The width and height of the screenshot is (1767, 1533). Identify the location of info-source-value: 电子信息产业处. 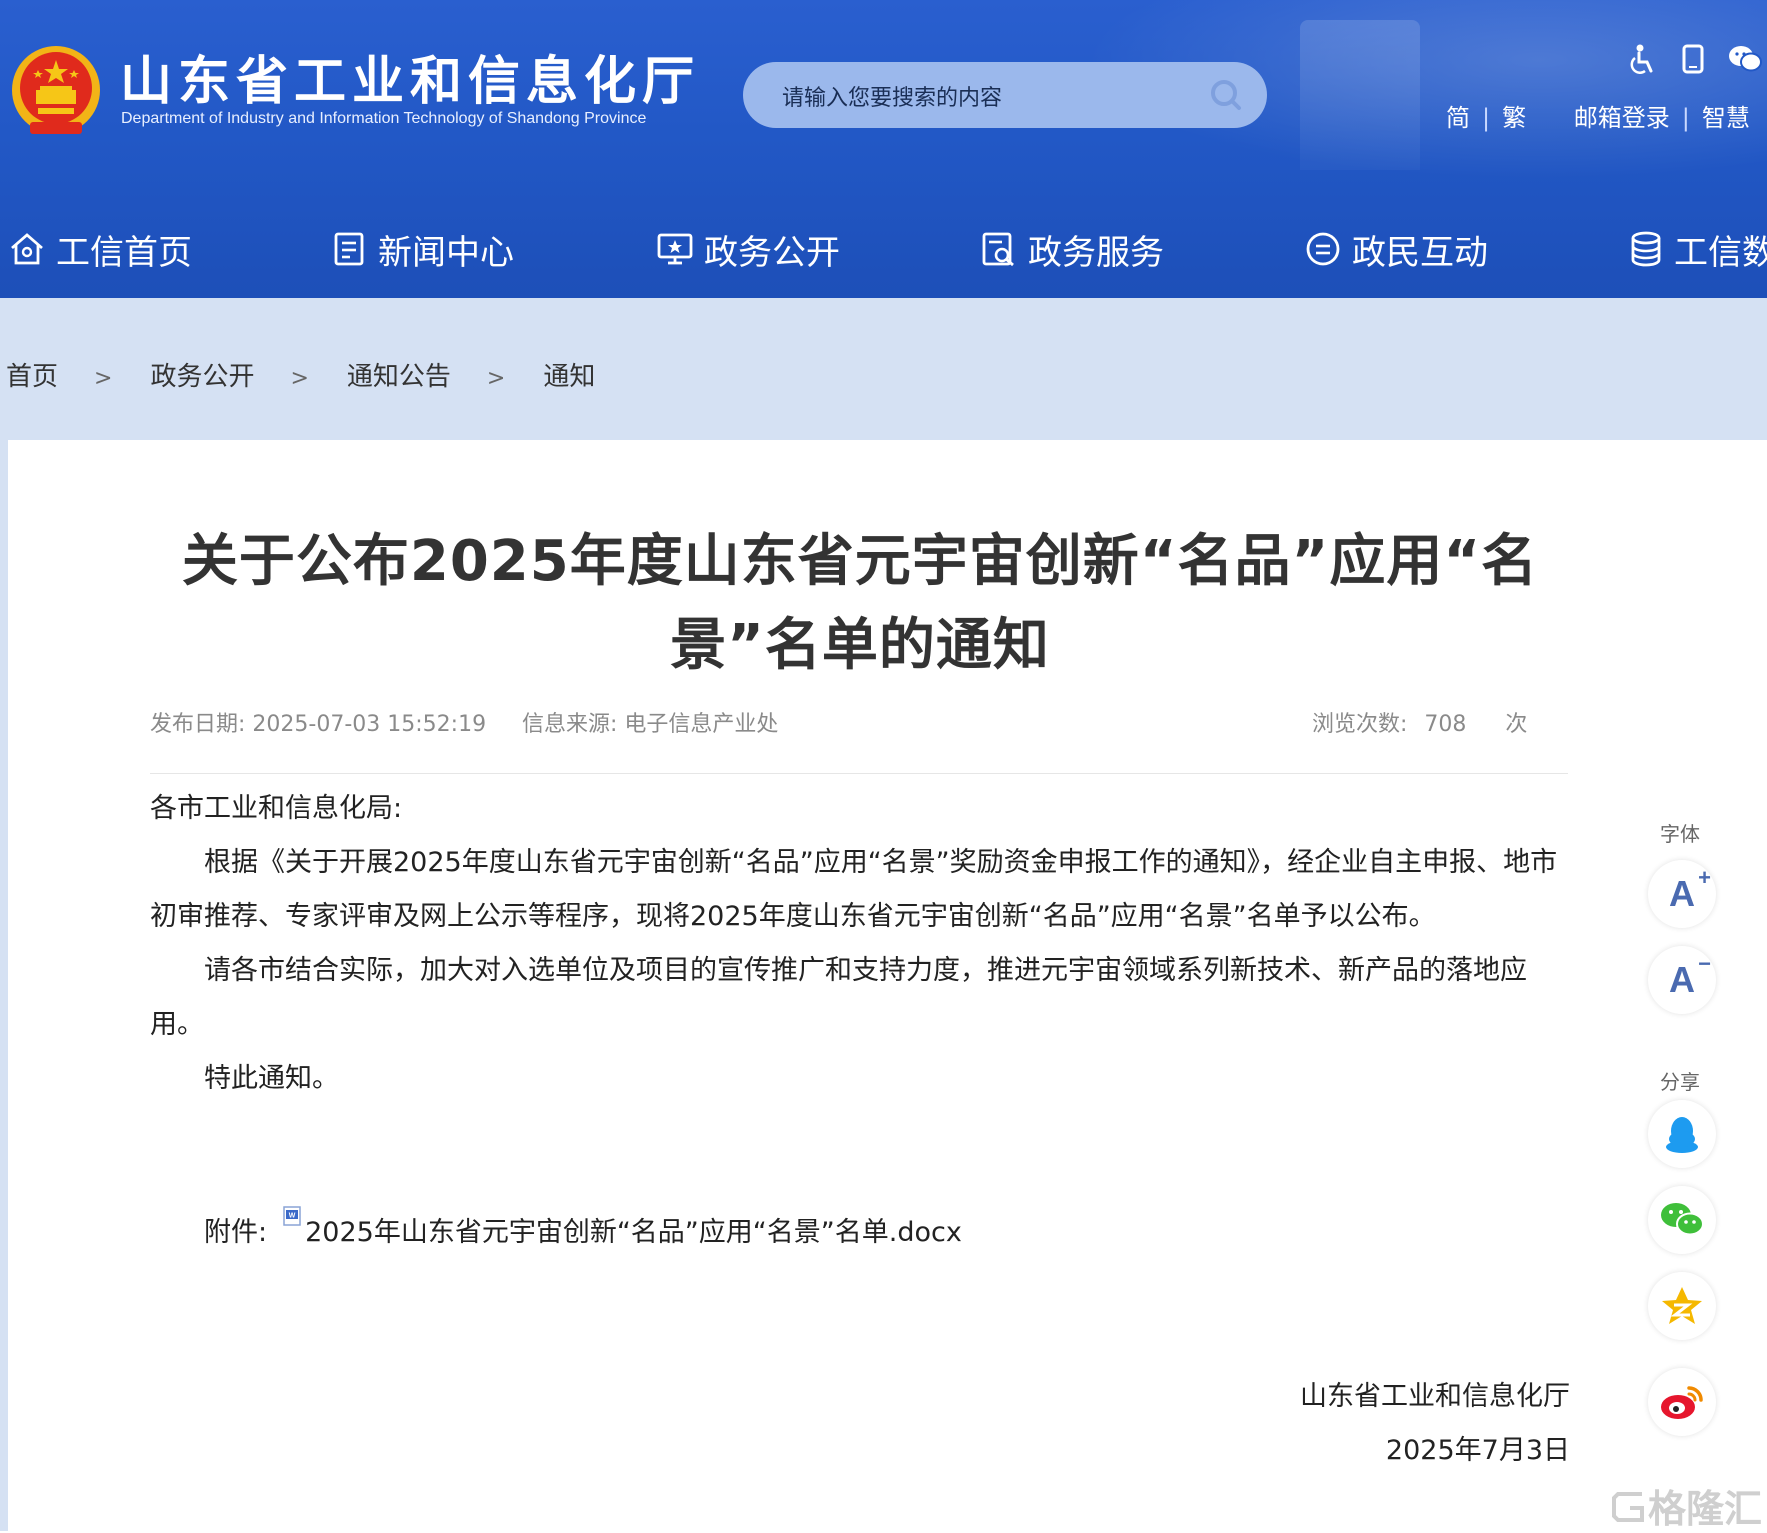
(701, 724).